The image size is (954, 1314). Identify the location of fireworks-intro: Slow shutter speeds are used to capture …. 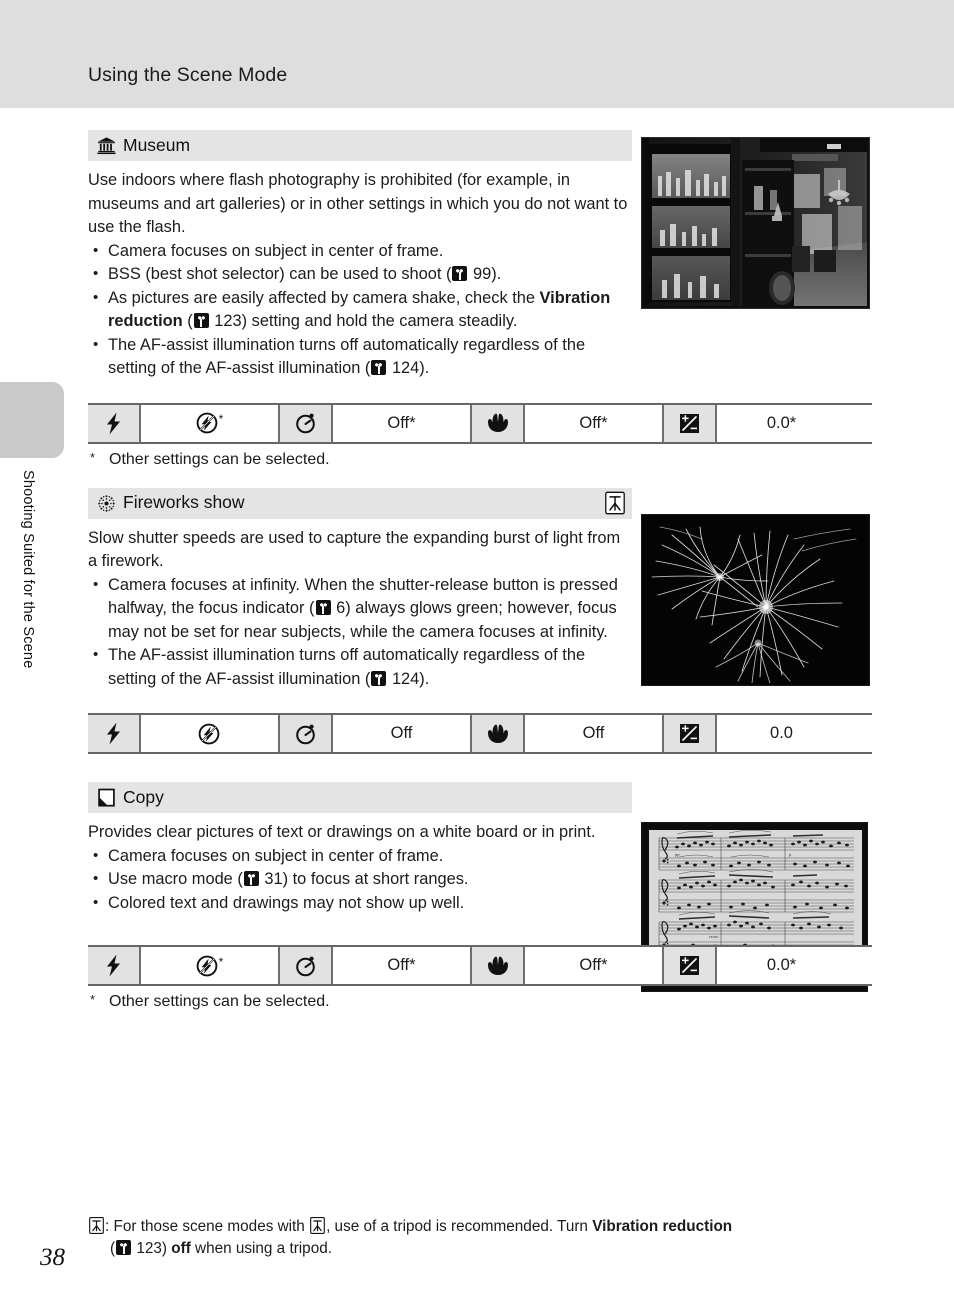
(354, 549).